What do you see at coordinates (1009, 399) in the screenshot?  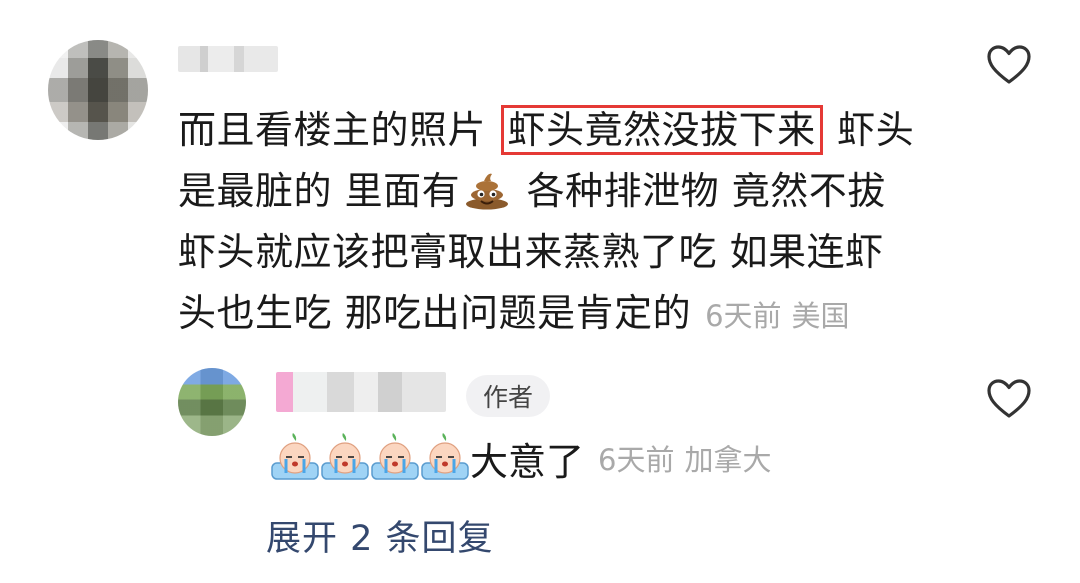 I see `reply-like-heart-icon` at bounding box center [1009, 399].